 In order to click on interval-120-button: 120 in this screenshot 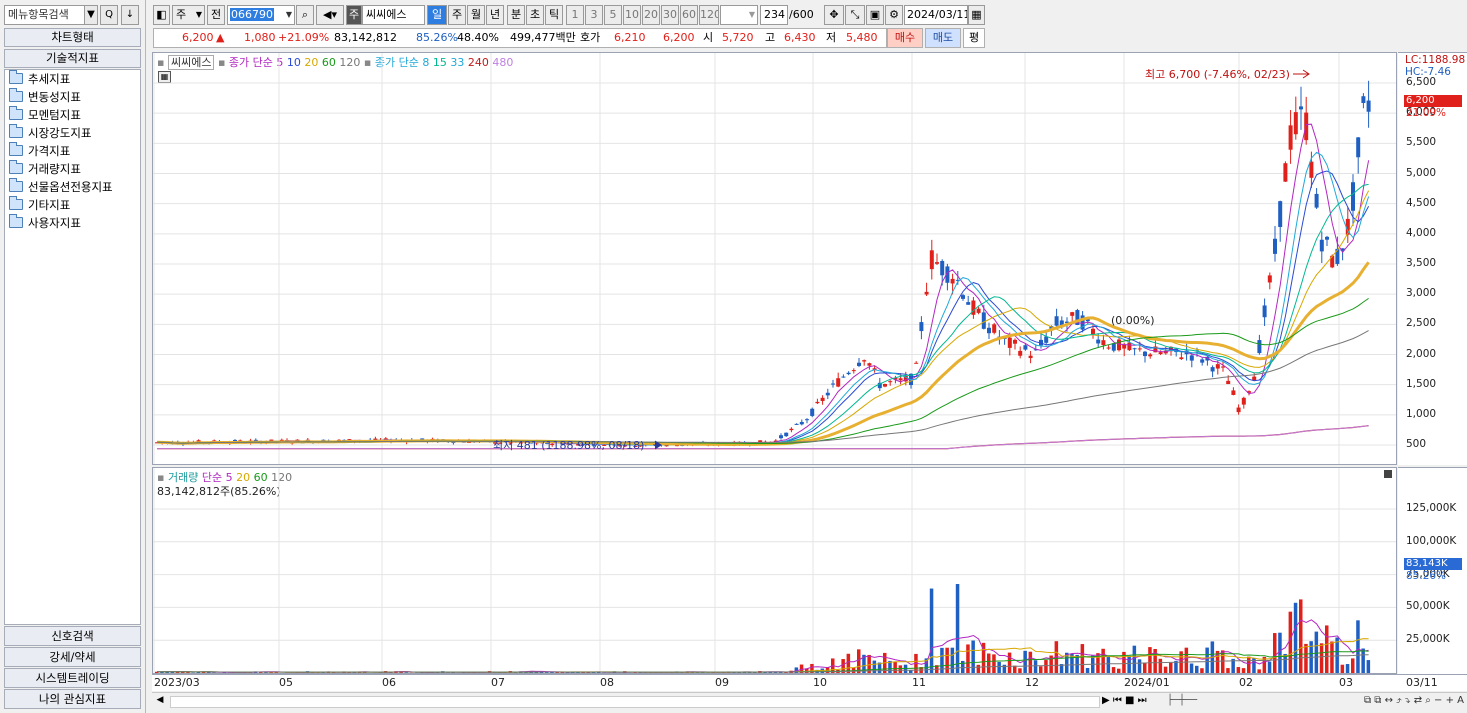, I will do `click(709, 15)`.